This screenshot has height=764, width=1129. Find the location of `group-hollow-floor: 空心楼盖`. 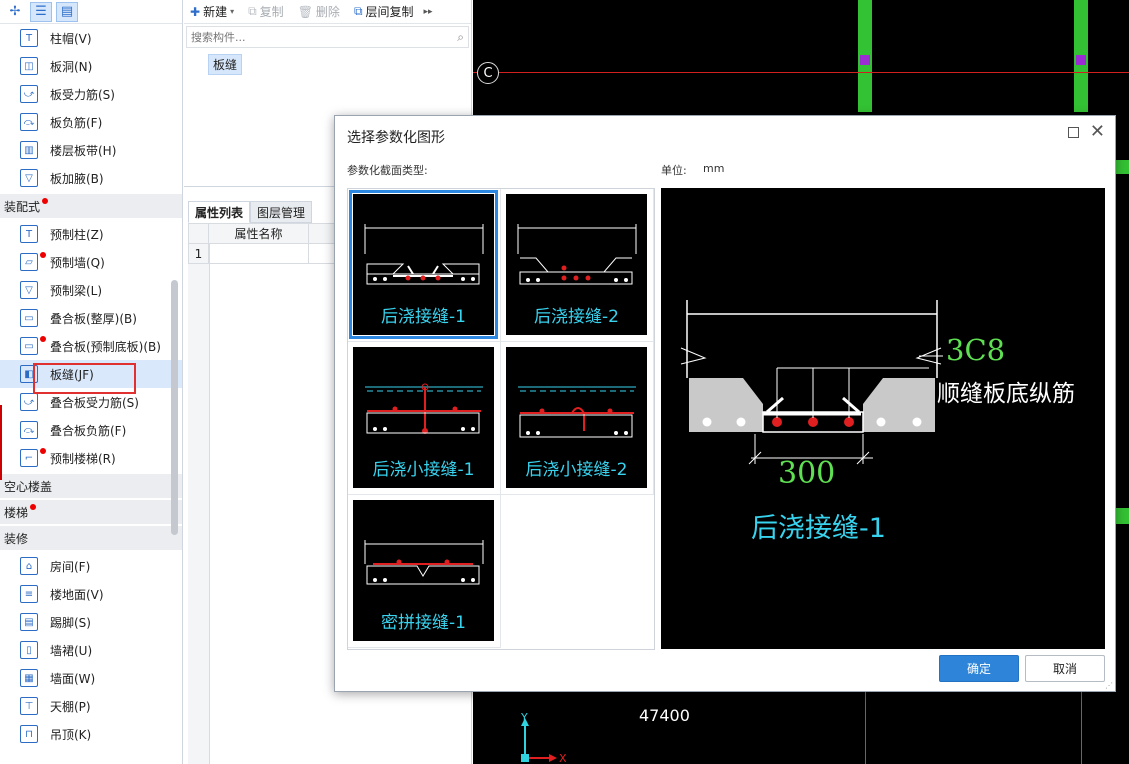

group-hollow-floor: 空心楼盖 is located at coordinates (91, 486).